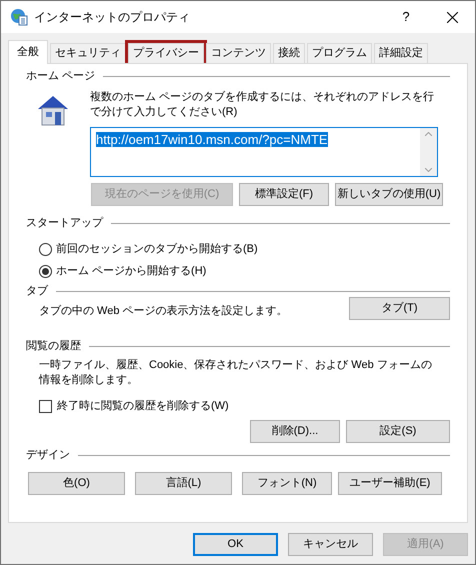  What do you see at coordinates (401, 53) in the screenshot?
I see `tab: 詳細設定` at bounding box center [401, 53].